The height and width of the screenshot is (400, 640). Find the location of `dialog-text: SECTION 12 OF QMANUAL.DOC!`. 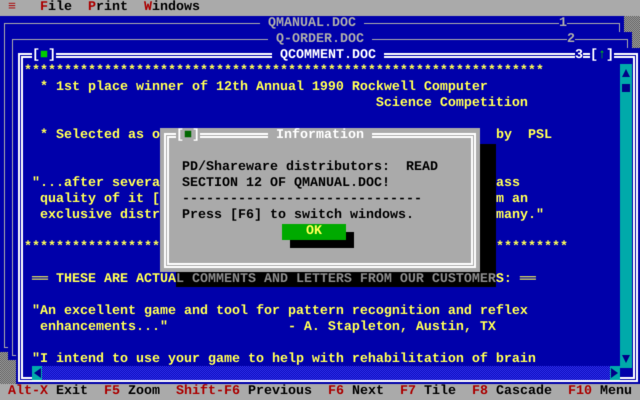

dialog-text: SECTION 12 OF QMANUAL.DOC! is located at coordinates (286, 184).